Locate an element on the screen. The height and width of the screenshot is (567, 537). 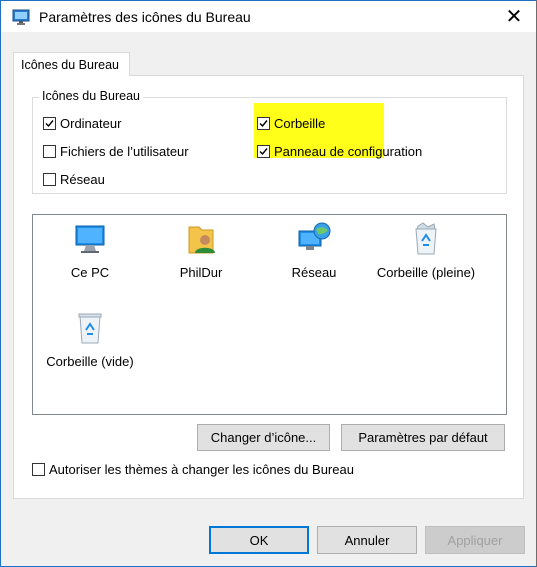
window-title: Paramètres des icônes du Bureau is located at coordinates (145, 17).